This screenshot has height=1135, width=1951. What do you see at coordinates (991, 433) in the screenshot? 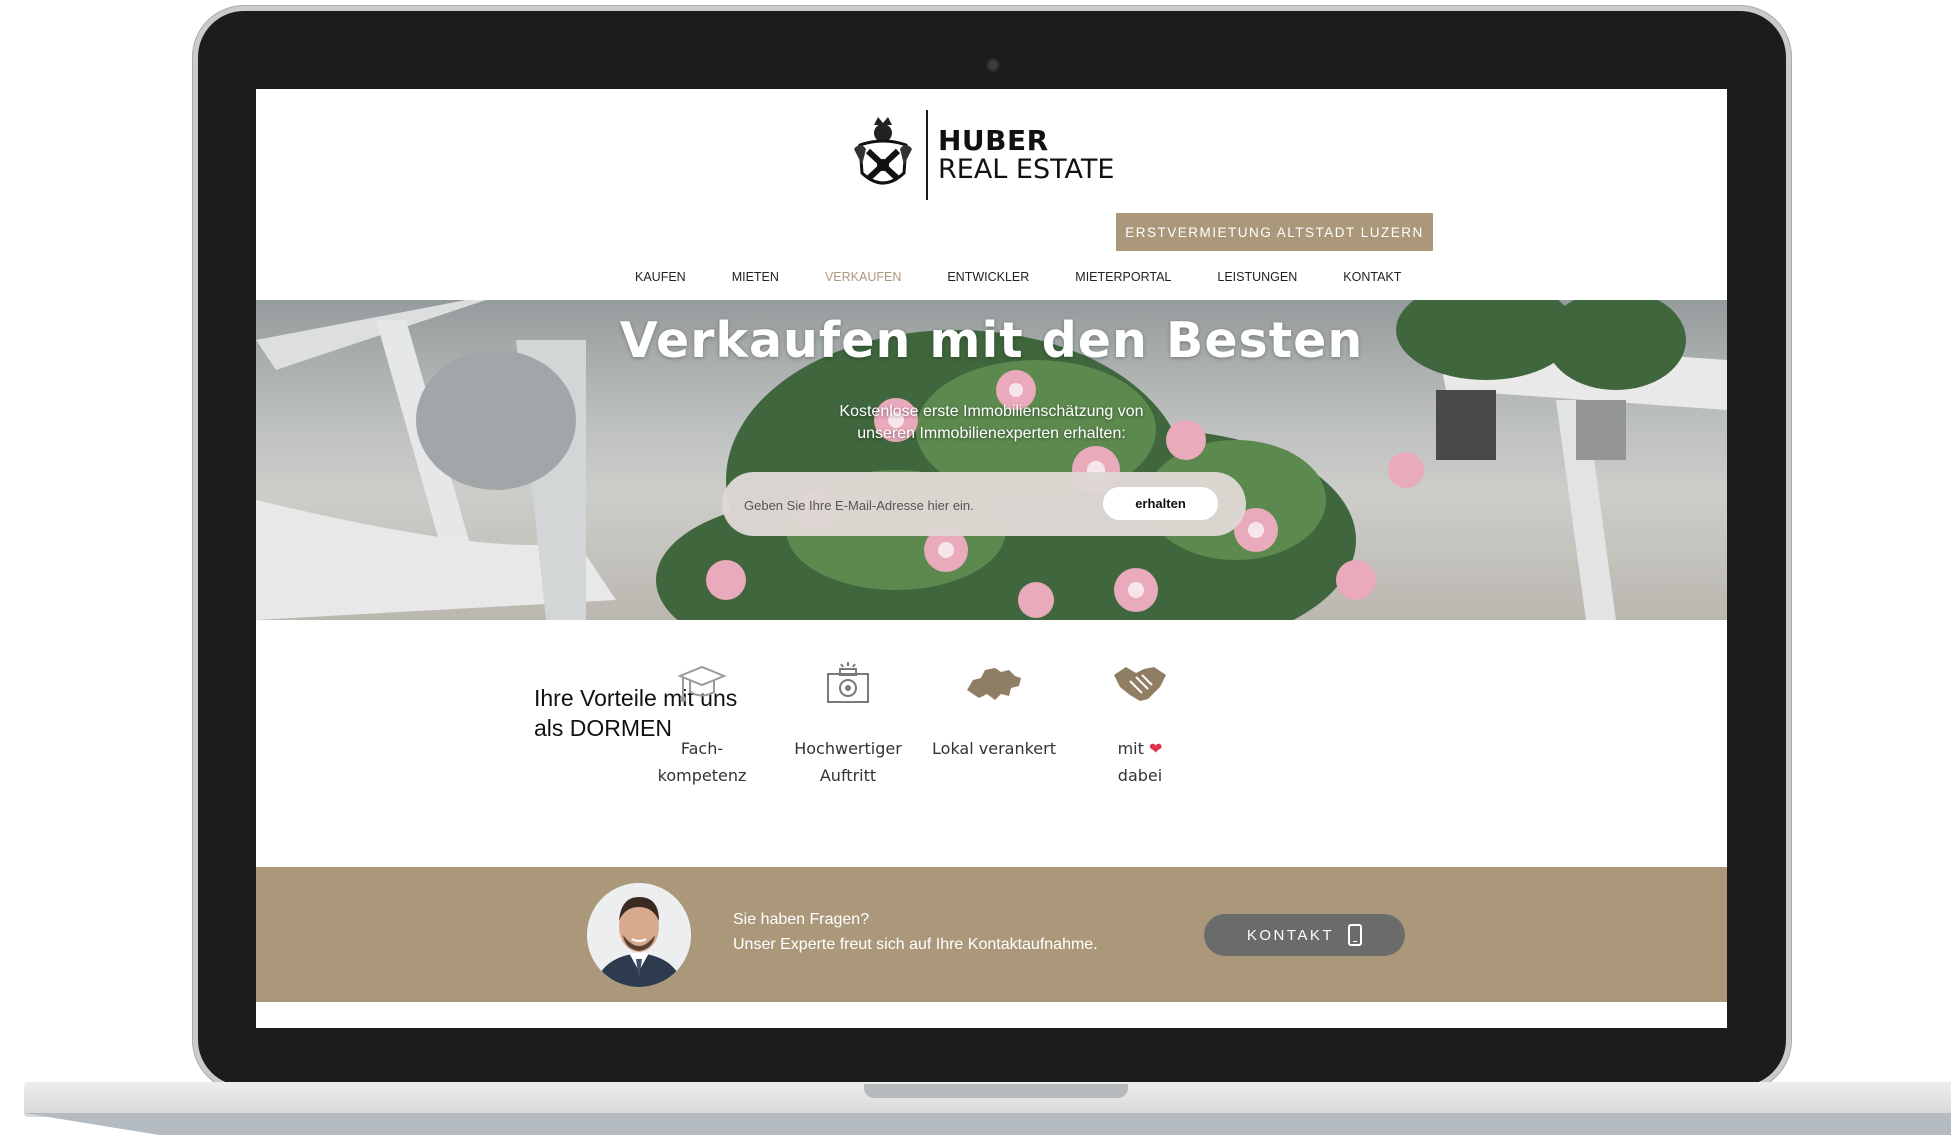
I see `hero-subtitle-line2: unseren Immobilienexperten erhalten:` at bounding box center [991, 433].